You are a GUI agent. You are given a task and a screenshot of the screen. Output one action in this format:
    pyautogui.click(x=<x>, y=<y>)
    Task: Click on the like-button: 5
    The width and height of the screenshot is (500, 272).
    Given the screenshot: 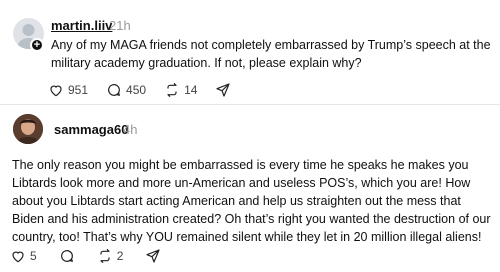 What is the action you would take?
    pyautogui.click(x=23, y=256)
    